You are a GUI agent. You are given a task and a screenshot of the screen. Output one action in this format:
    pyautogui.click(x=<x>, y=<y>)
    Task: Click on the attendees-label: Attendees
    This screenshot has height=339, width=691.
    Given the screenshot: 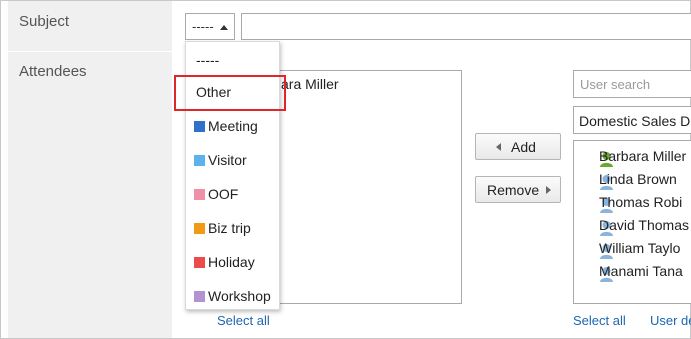 What is the action you would take?
    pyautogui.click(x=53, y=71)
    